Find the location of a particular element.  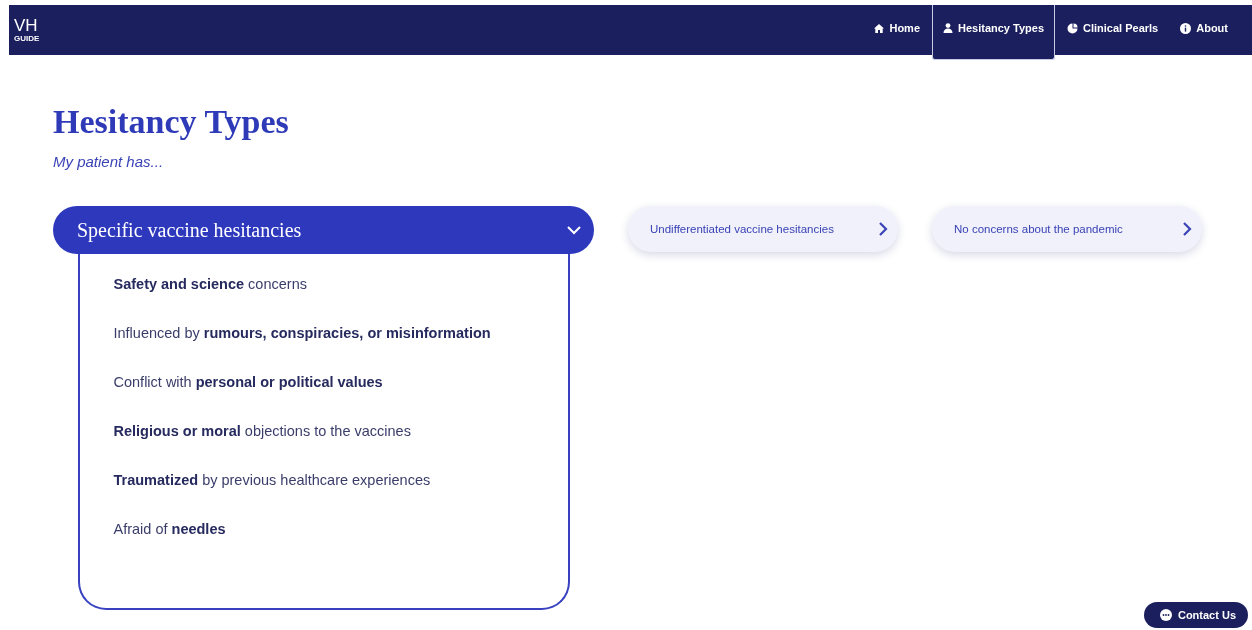

accordion-header: Specific vaccine hesitancies is located at coordinates (323, 230).